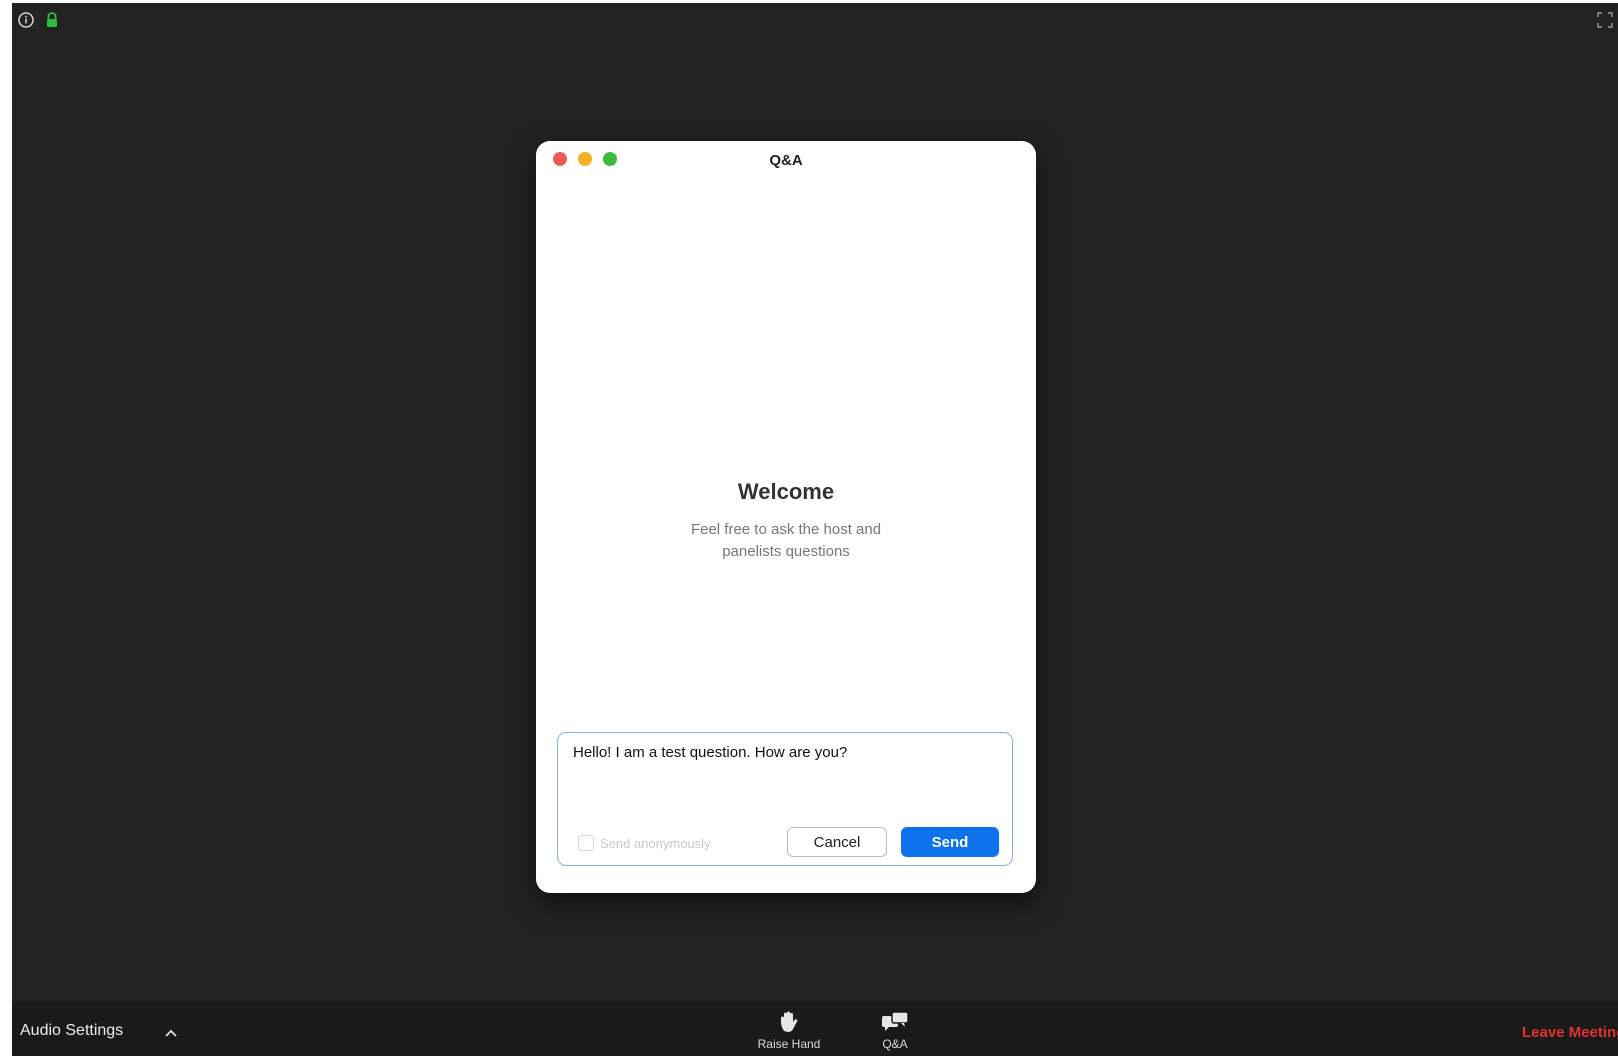 Image resolution: width=1618 pixels, height=1056 pixels. What do you see at coordinates (586, 843) in the screenshot?
I see `send-anonymously-checkbox` at bounding box center [586, 843].